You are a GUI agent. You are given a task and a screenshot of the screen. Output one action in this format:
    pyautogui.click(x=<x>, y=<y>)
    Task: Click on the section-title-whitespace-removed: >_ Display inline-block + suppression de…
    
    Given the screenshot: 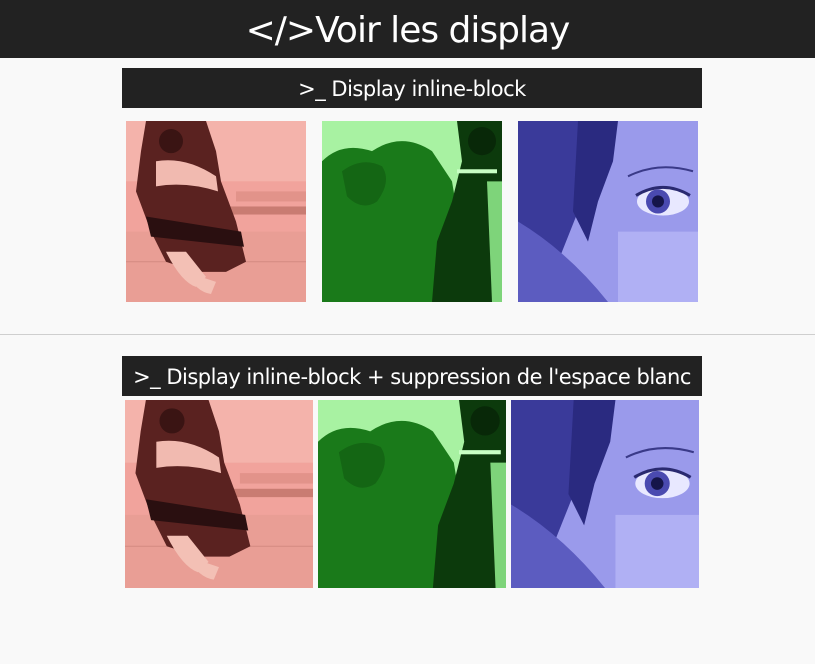 What is the action you would take?
    pyautogui.click(x=412, y=376)
    